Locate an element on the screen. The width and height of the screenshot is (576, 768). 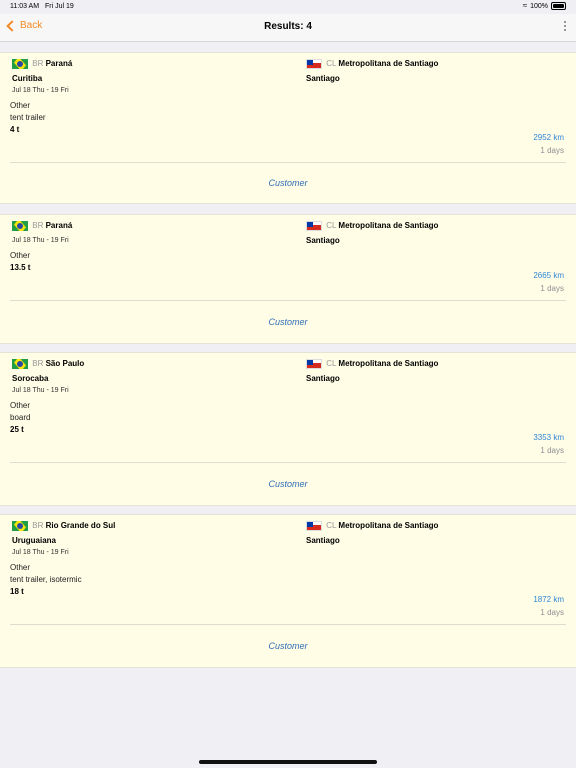
page-title: Results: 4 is located at coordinates (288, 26).